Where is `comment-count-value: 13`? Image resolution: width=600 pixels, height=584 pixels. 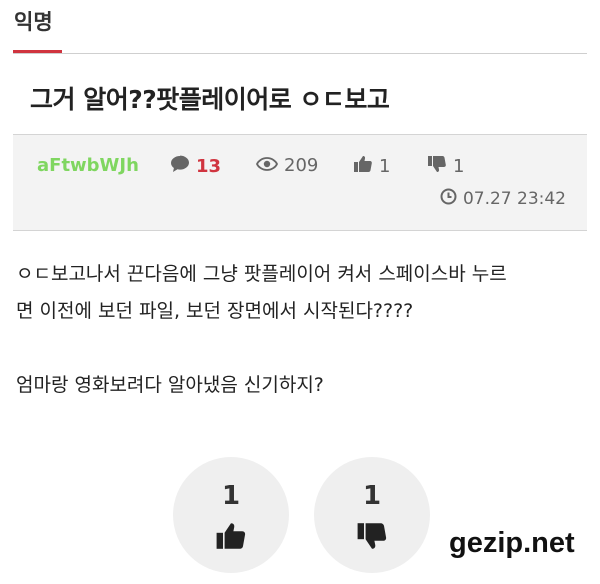
comment-count-value: 13 is located at coordinates (209, 166).